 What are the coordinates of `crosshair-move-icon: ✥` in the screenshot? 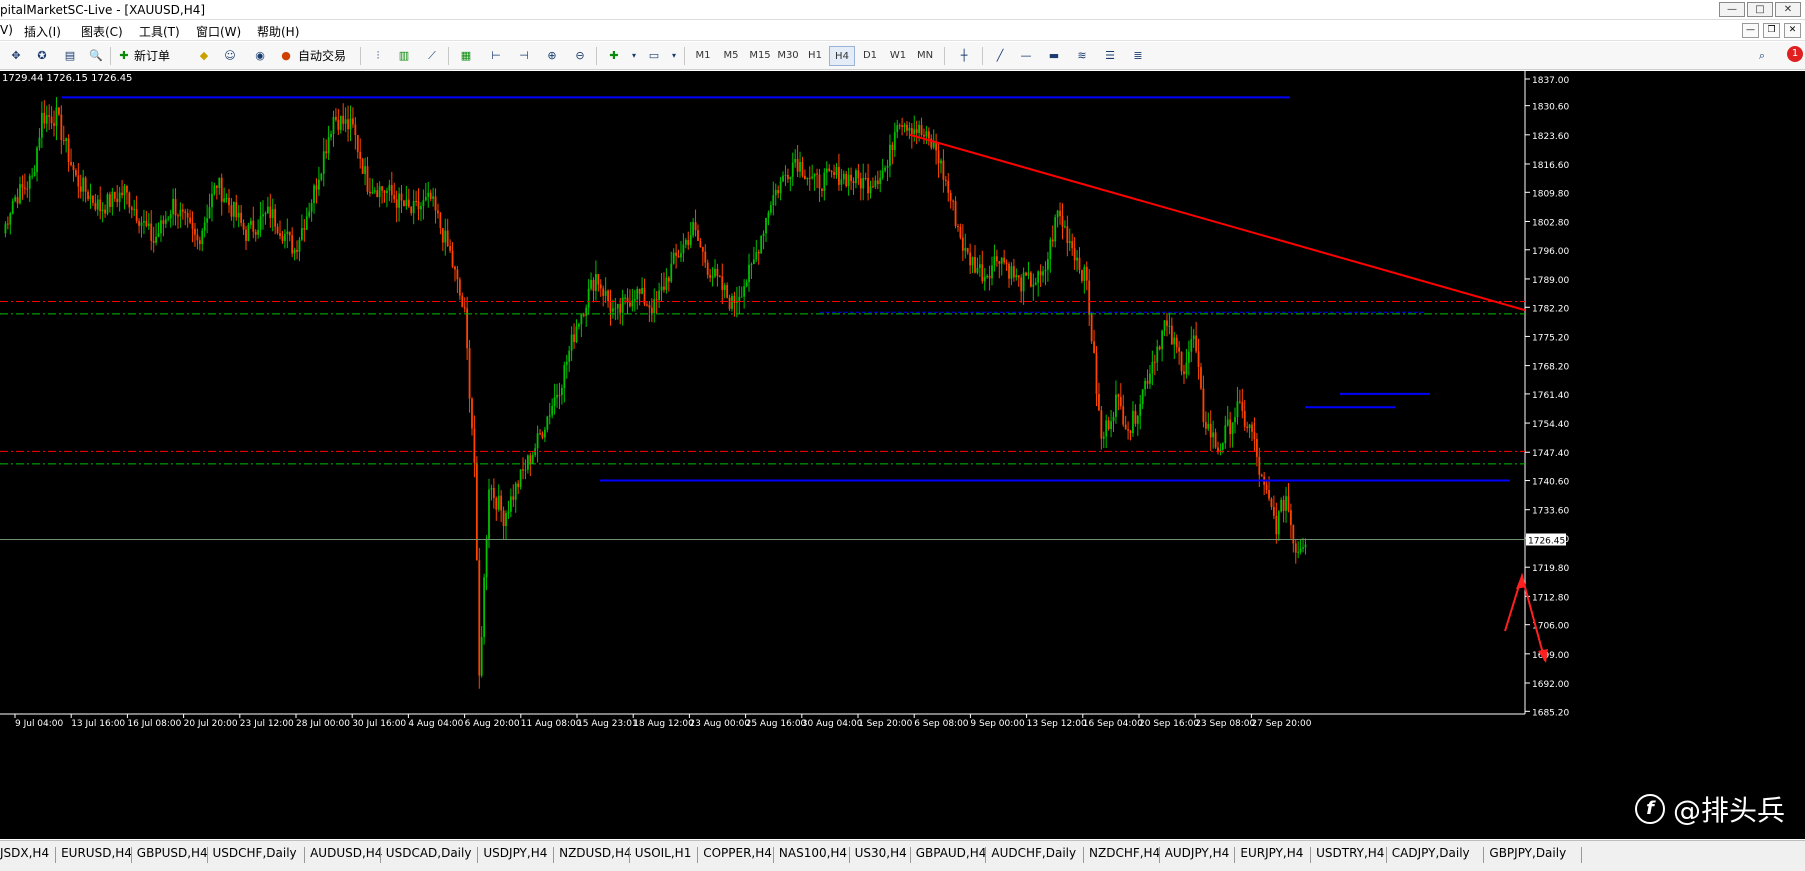 It's located at (16, 56).